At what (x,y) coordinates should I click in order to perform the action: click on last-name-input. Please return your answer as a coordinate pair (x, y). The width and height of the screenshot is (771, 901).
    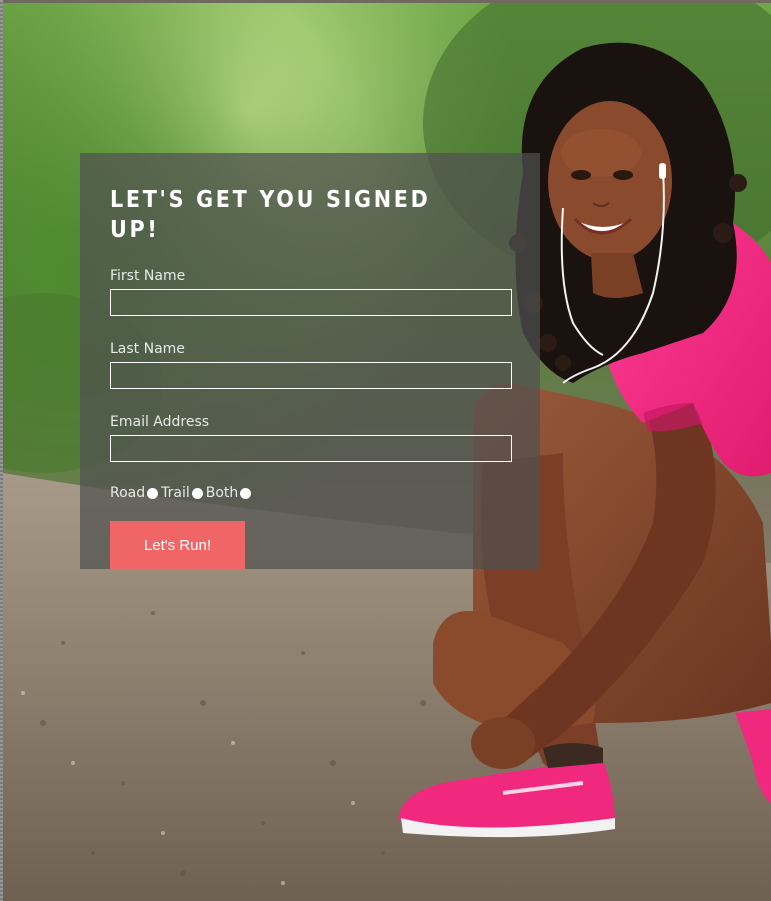
    Looking at the image, I should click on (311, 375).